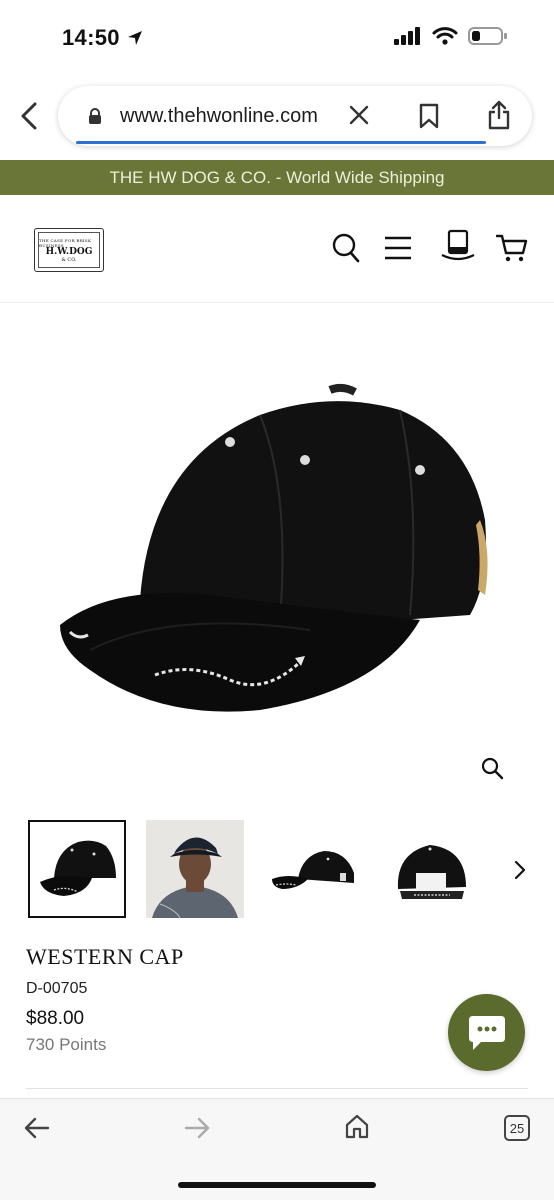 The height and width of the screenshot is (1200, 554). I want to click on status-time-text: 14:50, so click(91, 37).